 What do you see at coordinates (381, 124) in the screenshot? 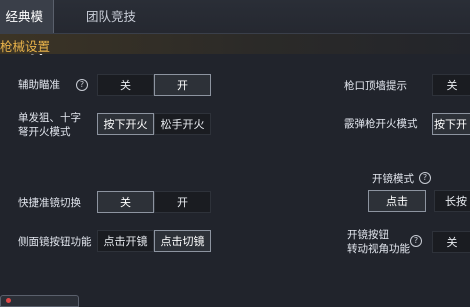
I see `shotgun-fire-label: 霰弹枪开火模式` at bounding box center [381, 124].